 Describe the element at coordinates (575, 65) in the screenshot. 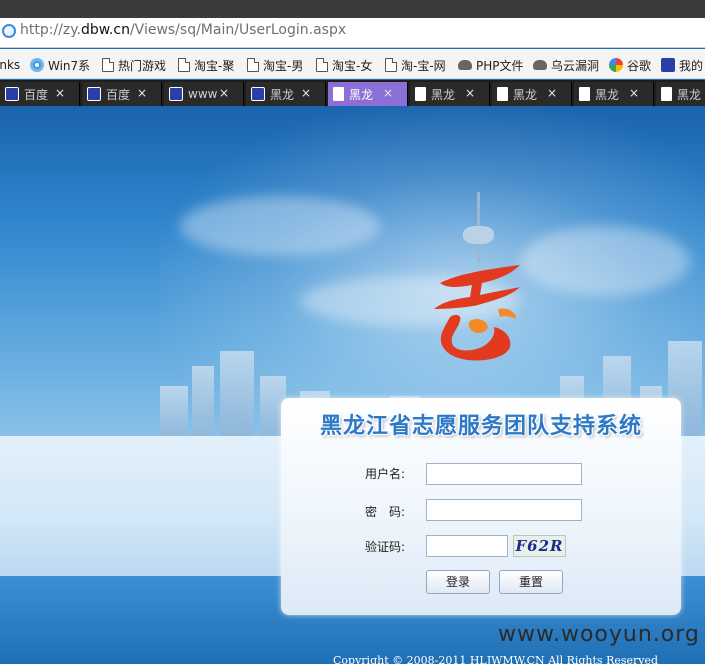

I see `bookmark-label: 乌云漏洞` at that location.